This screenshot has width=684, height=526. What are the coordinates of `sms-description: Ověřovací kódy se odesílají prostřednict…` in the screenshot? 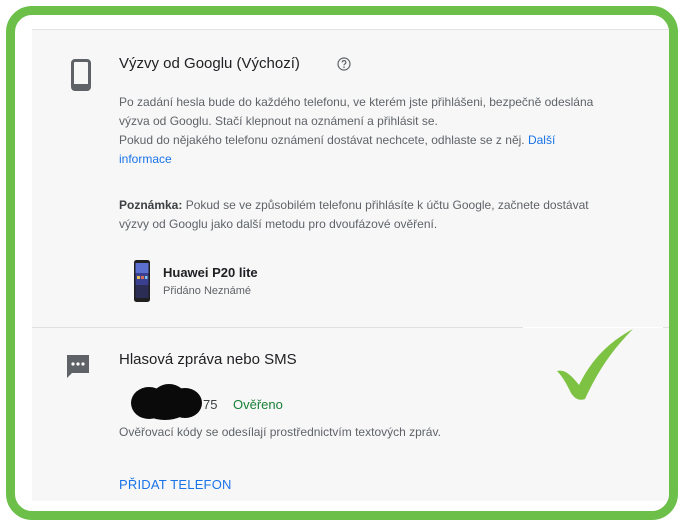 It's located at (280, 432).